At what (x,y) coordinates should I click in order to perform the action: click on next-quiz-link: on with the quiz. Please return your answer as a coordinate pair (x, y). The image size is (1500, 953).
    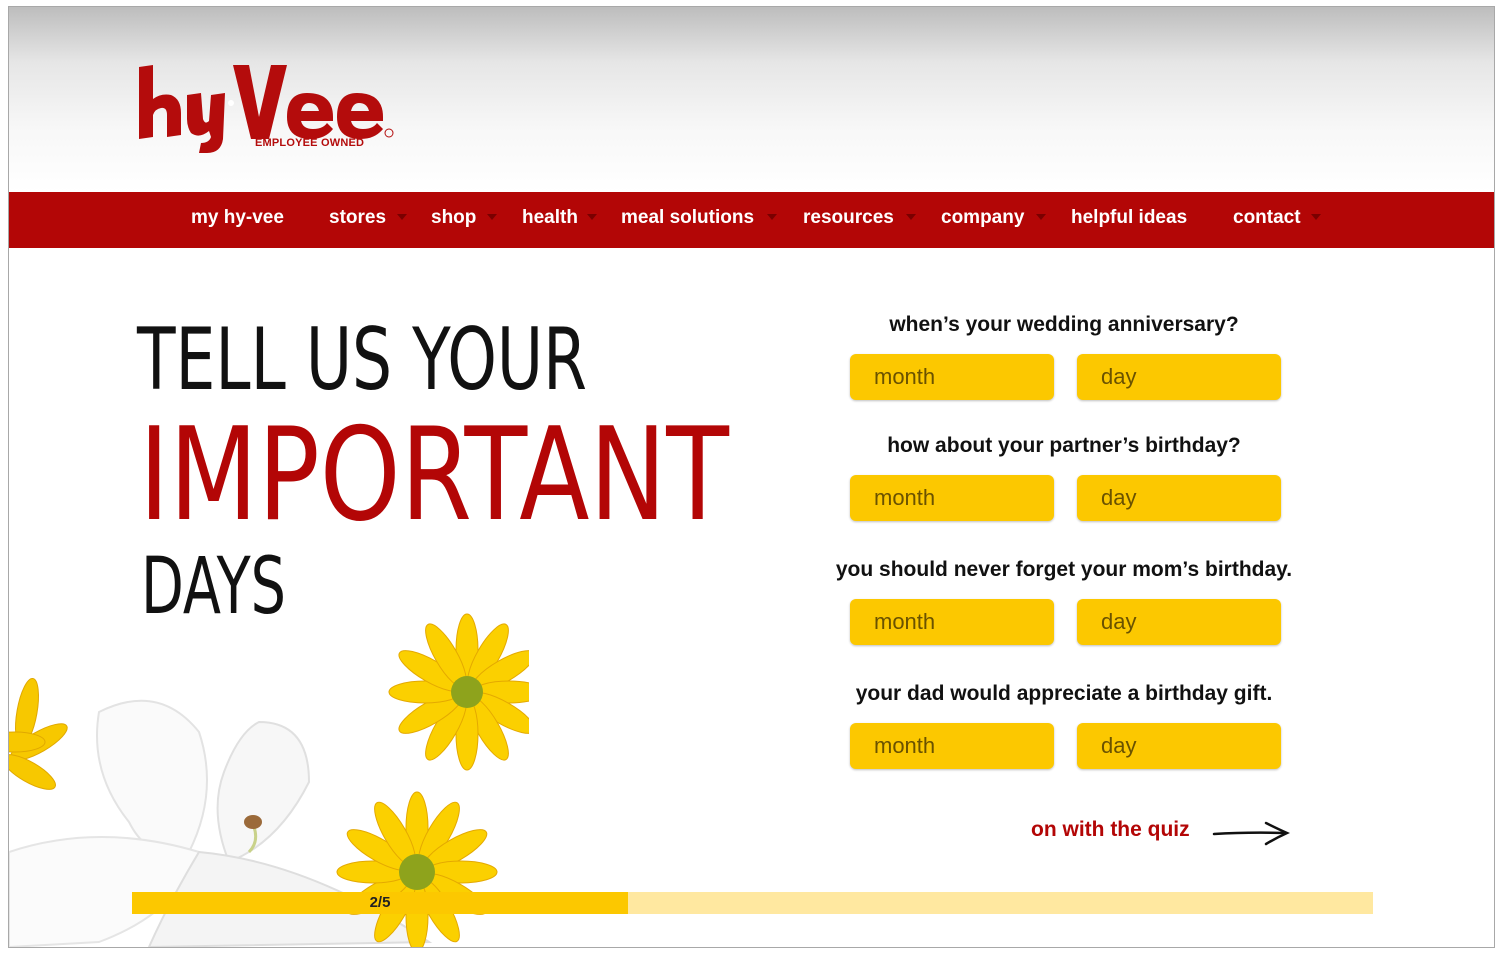
    Looking at the image, I should click on (1110, 830).